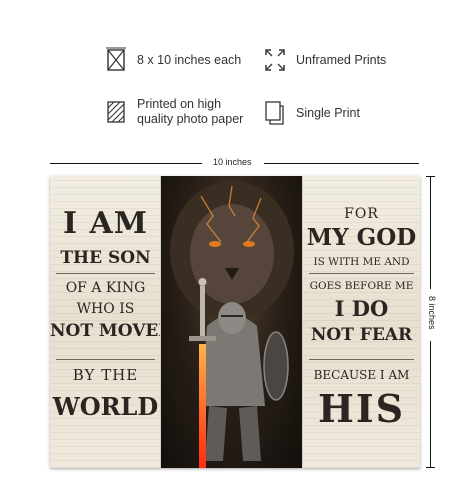 Image resolution: width=475 pixels, height=500 pixels. Describe the element at coordinates (361, 286) in the screenshot. I see `right-line-4: GOES BEFORE ME` at that location.